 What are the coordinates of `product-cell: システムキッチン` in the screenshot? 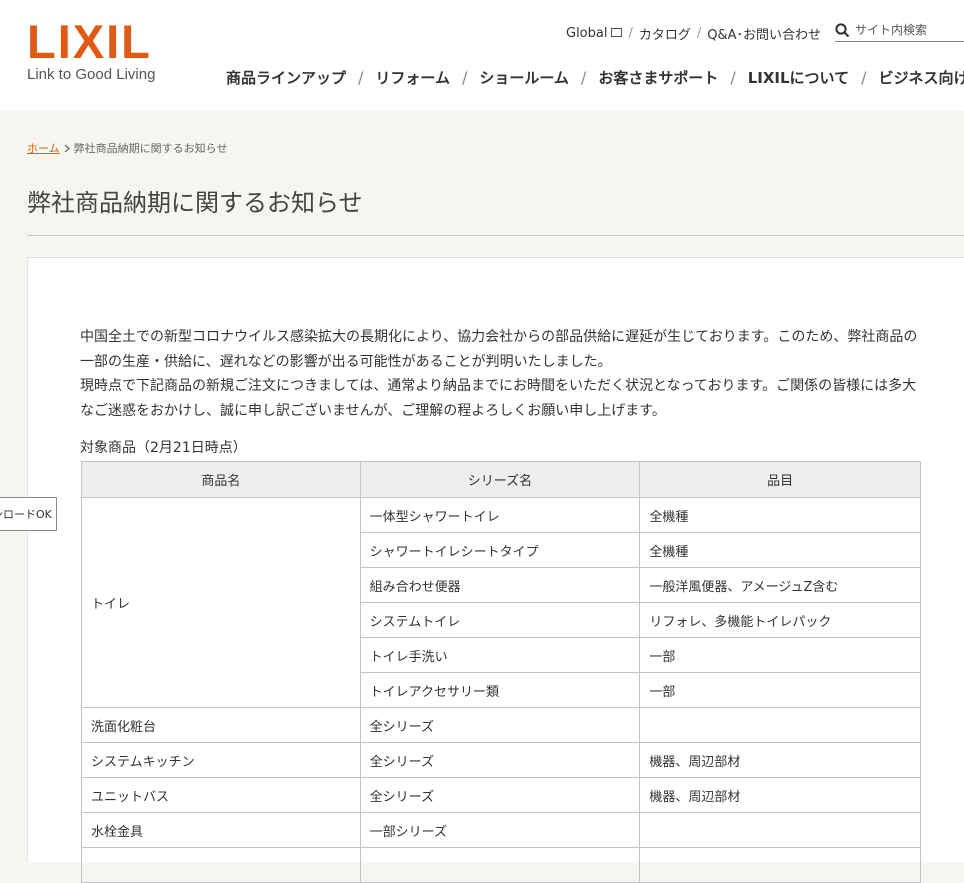 It's located at (221, 760).